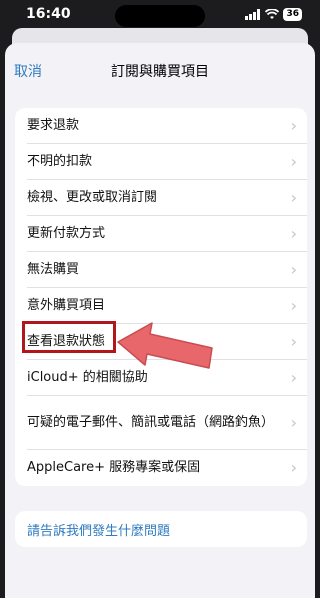 Image resolution: width=320 pixels, height=598 pixels. I want to click on page-title: 訂閱與購買項目, so click(160, 72).